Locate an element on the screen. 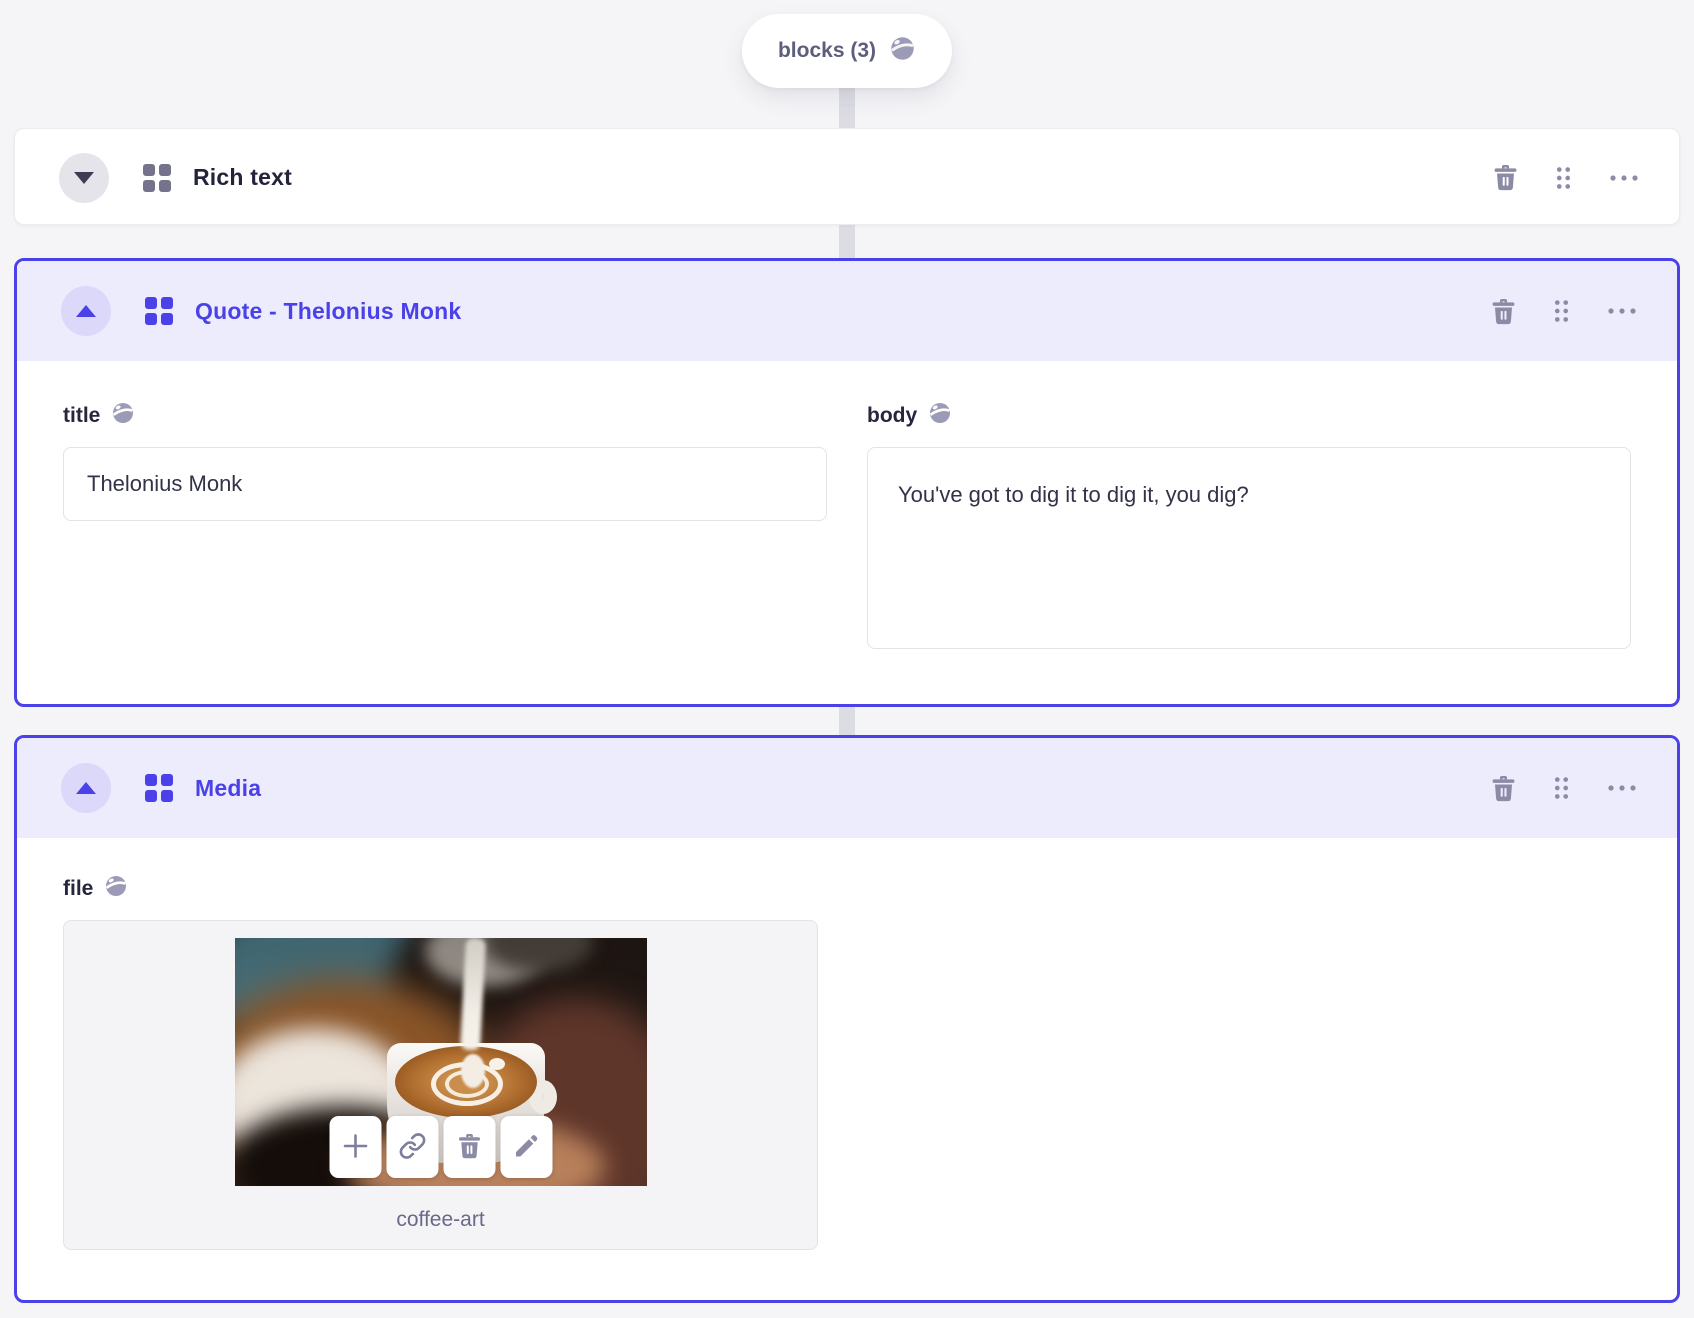 The image size is (1694, 1318). file-preview-box: coffee-art is located at coordinates (440, 1085).